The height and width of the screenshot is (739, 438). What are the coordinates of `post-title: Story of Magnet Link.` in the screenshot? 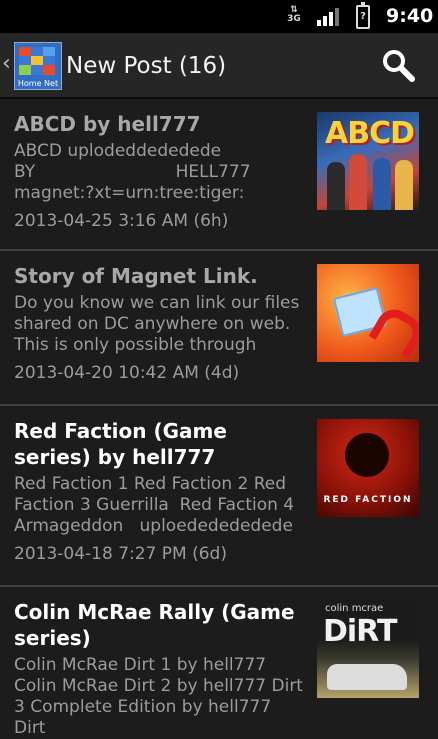 It's located at (136, 276).